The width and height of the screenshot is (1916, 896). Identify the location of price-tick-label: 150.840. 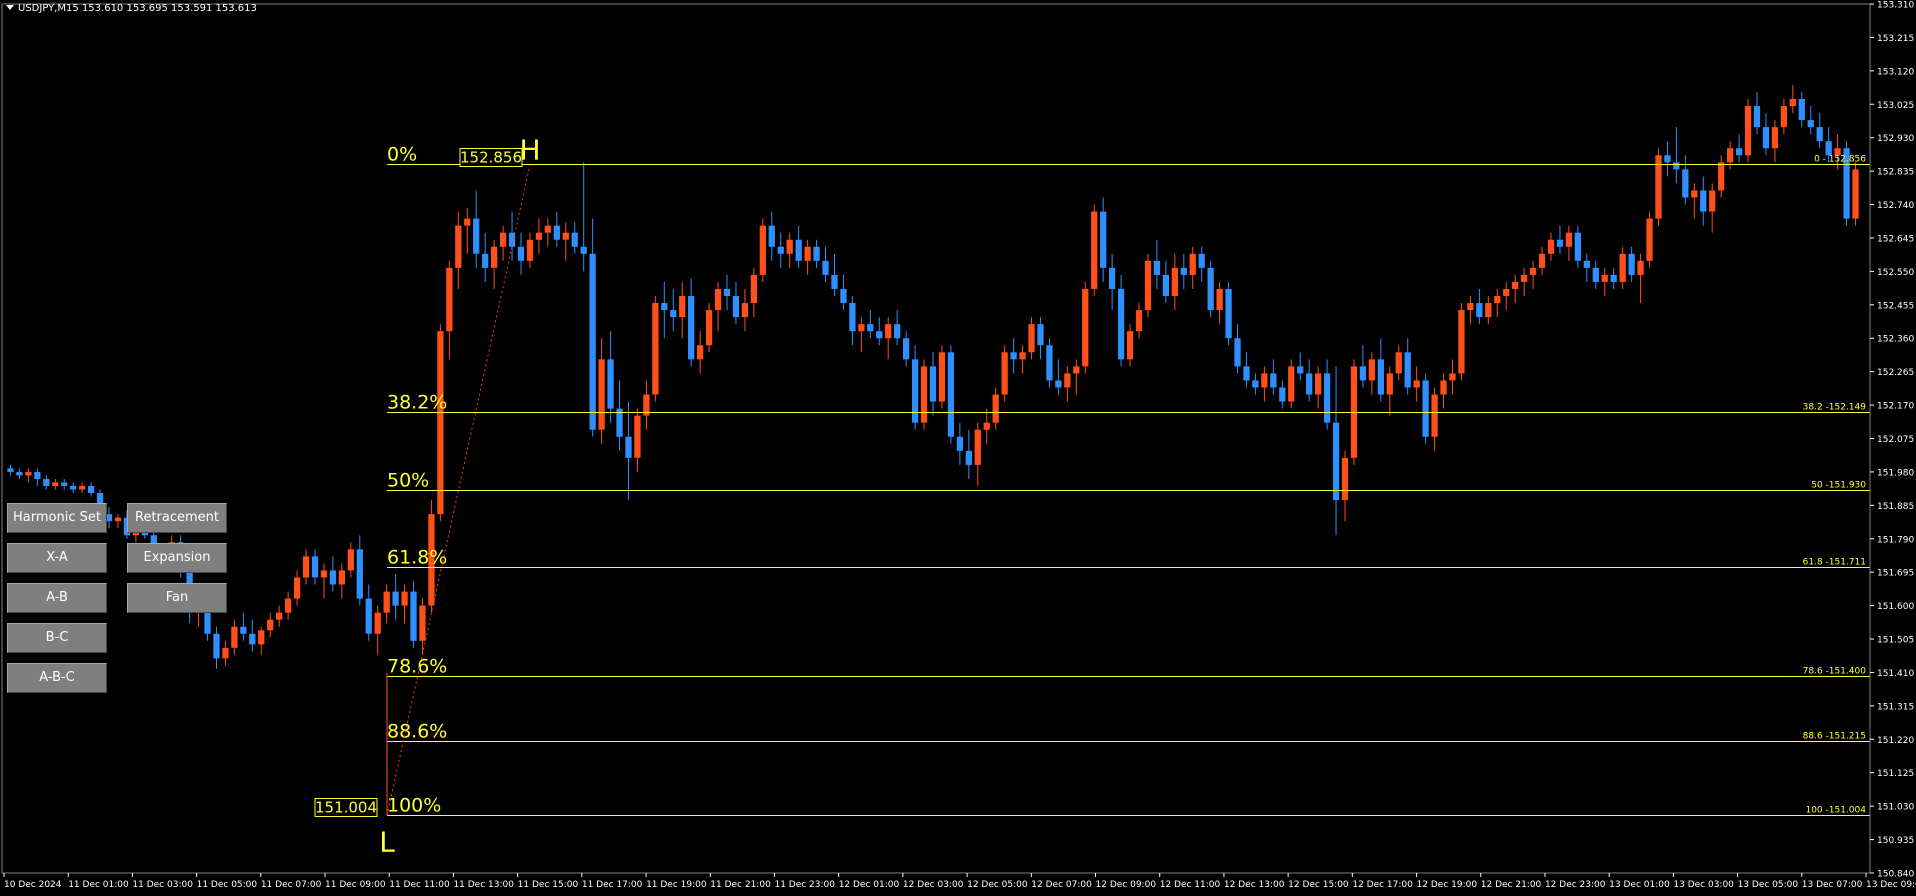
(1895, 875).